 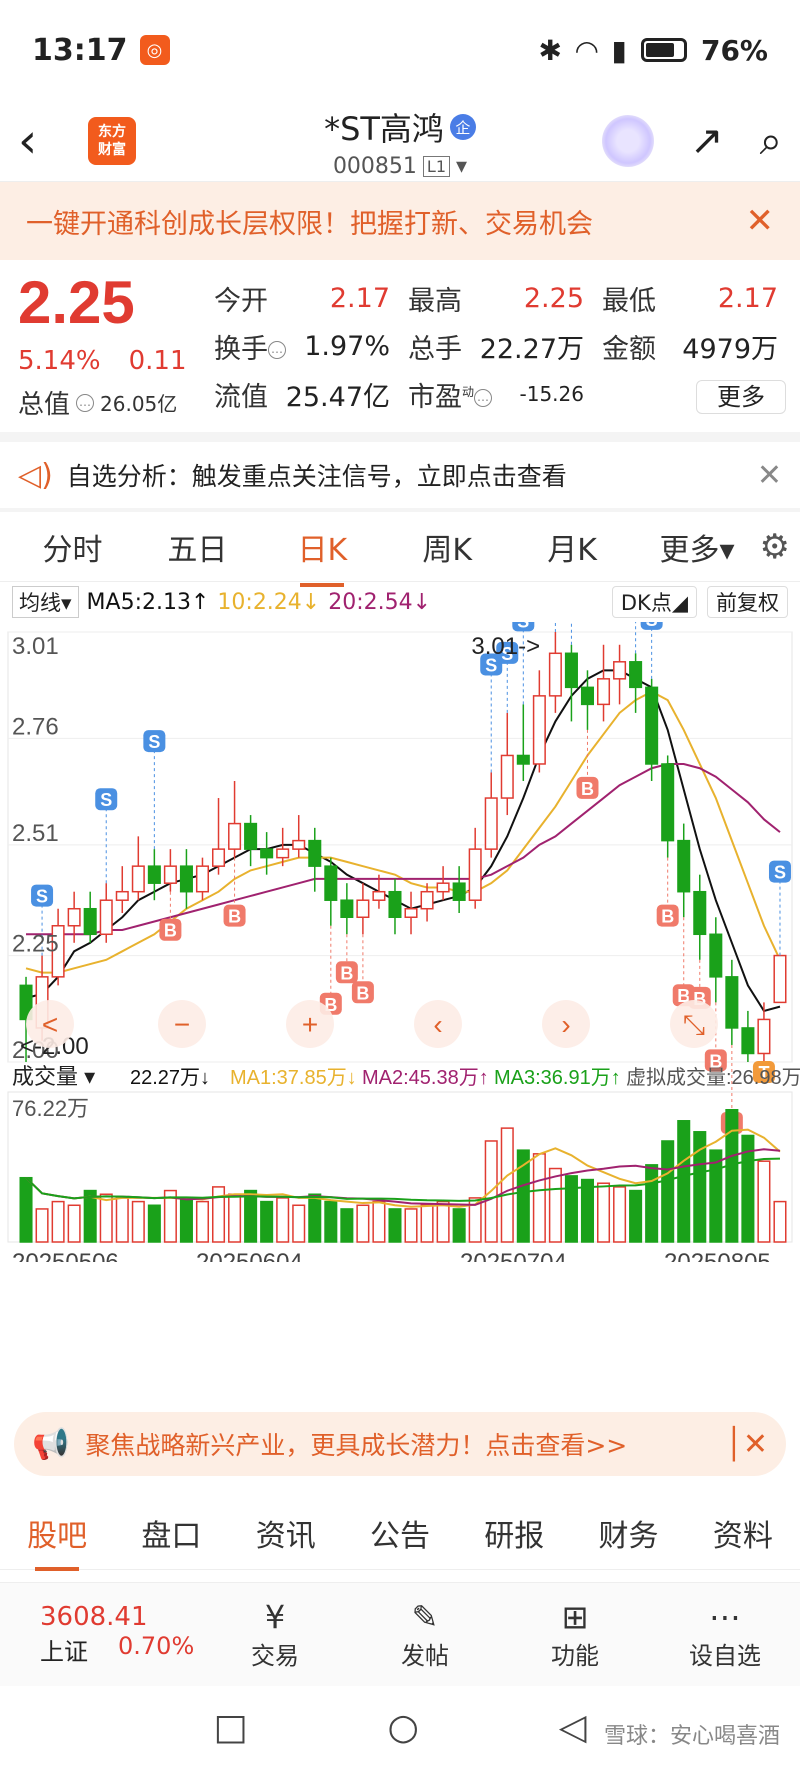 What do you see at coordinates (628, 1533) in the screenshot?
I see `tab-finance: 财务` at bounding box center [628, 1533].